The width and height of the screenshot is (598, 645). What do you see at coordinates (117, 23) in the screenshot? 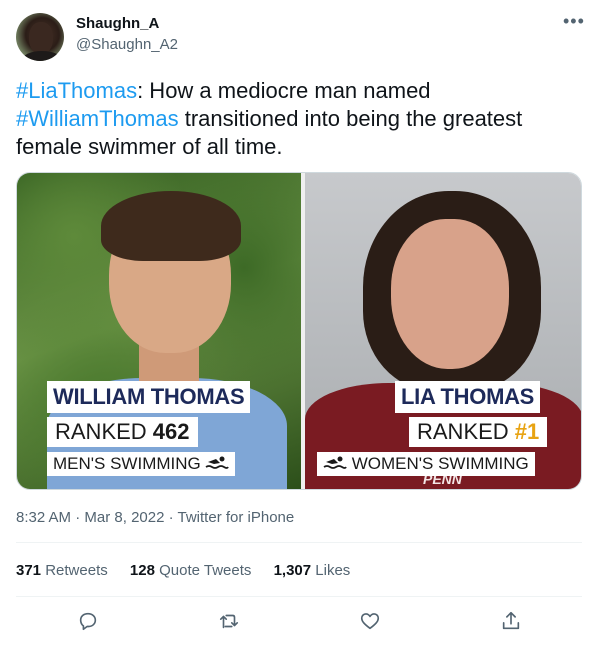
I see `display-name: Shaughn_A` at bounding box center [117, 23].